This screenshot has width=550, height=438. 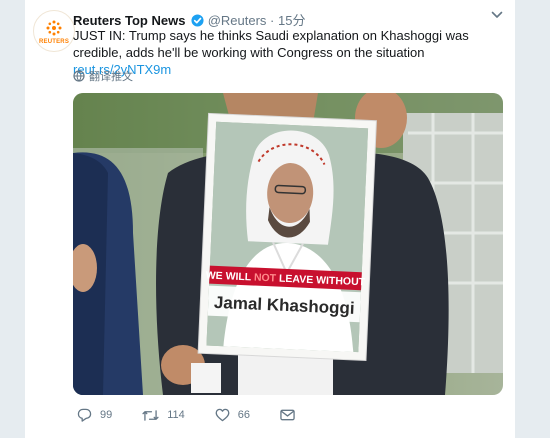 I want to click on tweet-timestamp: 15分, so click(x=291, y=20).